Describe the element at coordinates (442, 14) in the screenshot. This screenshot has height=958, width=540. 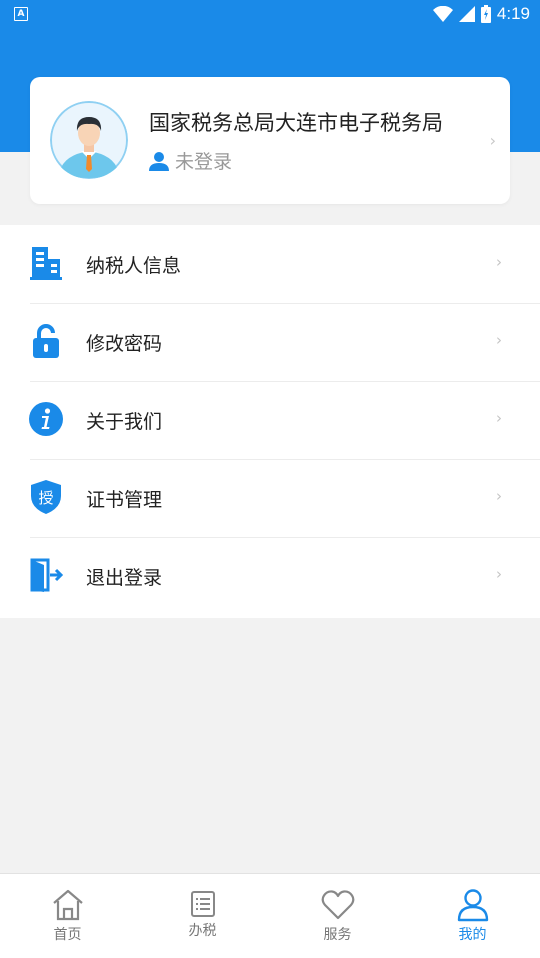
I see `wifi-icon` at that location.